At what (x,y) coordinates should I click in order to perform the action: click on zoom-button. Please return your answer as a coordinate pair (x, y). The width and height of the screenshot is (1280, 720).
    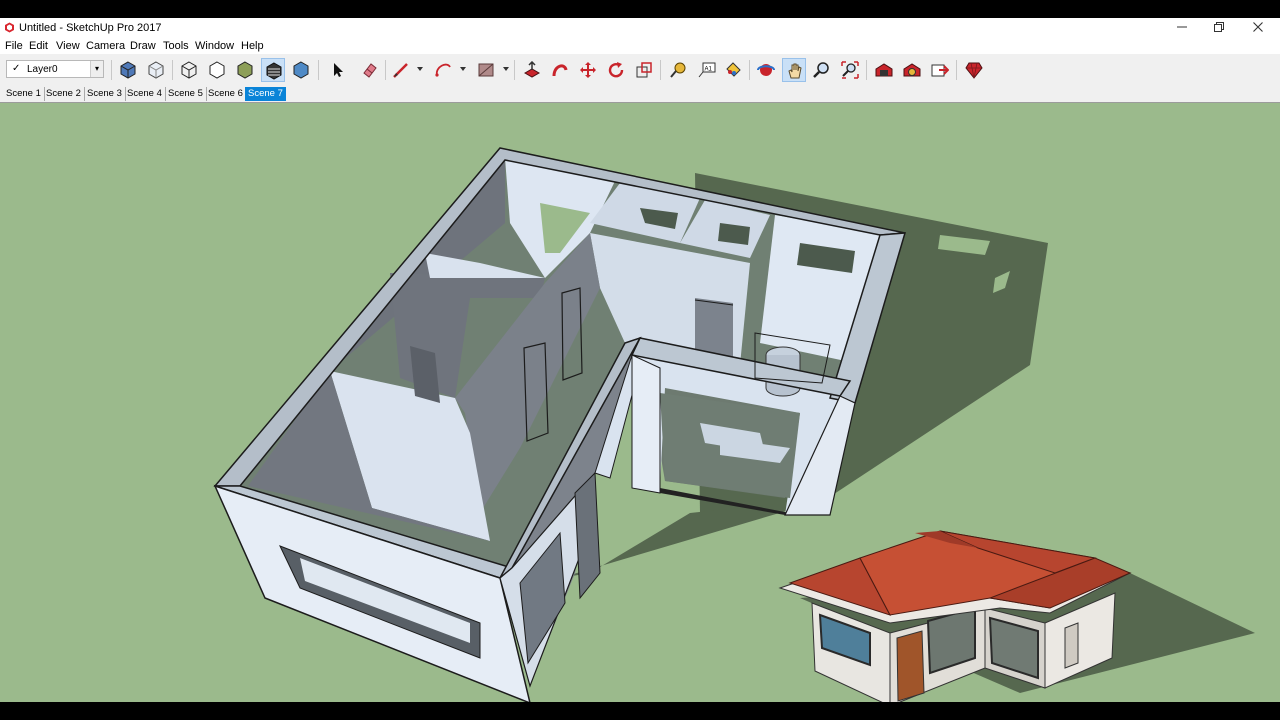
    Looking at the image, I should click on (822, 70).